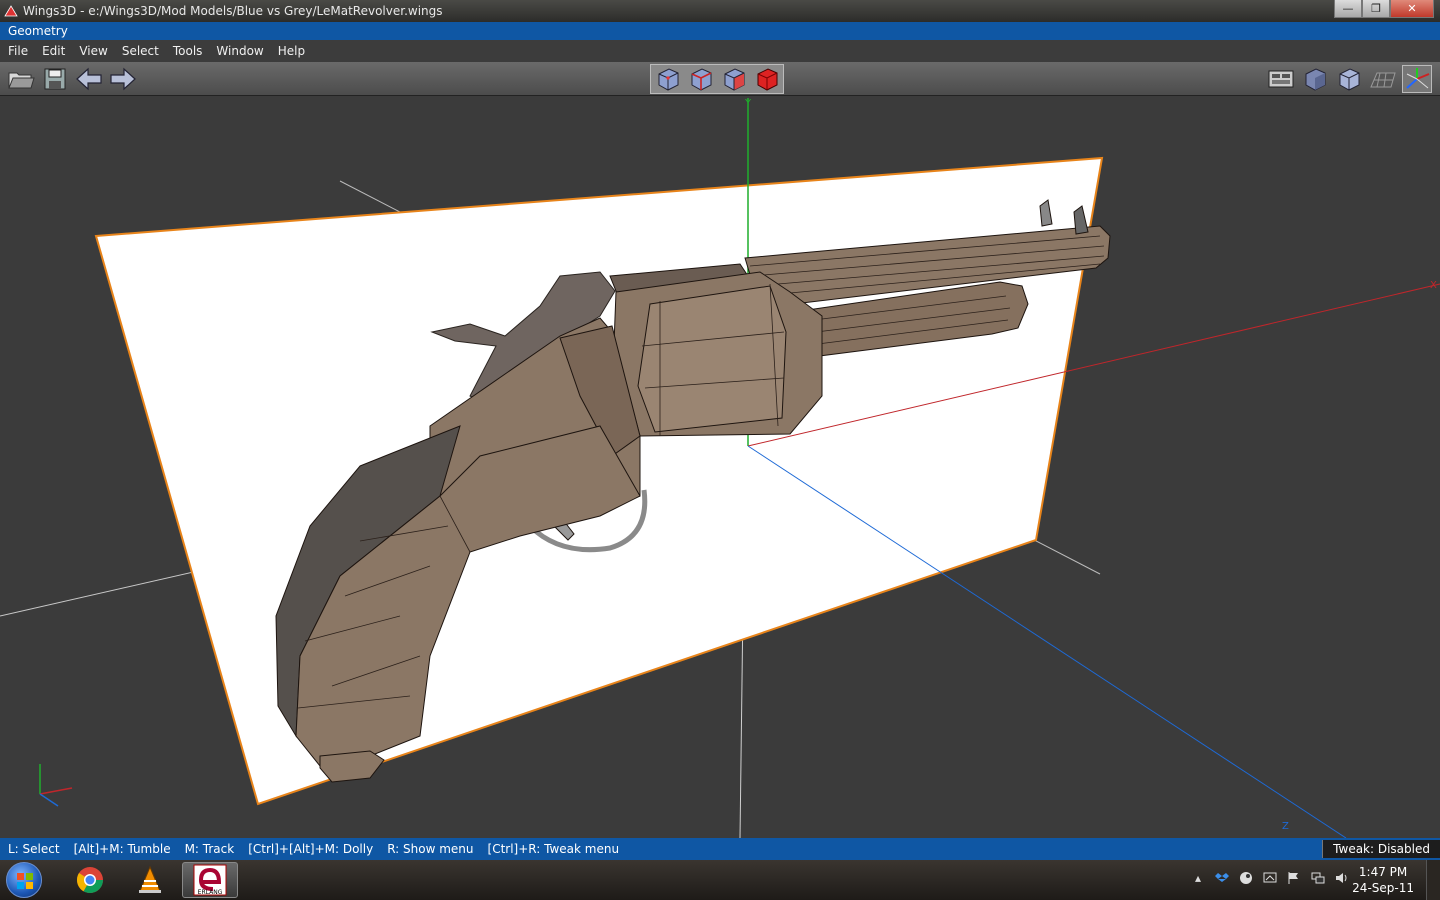 This screenshot has height=900, width=1440. Describe the element at coordinates (1285, 826) in the screenshot. I see `z-axis-label: Z` at that location.